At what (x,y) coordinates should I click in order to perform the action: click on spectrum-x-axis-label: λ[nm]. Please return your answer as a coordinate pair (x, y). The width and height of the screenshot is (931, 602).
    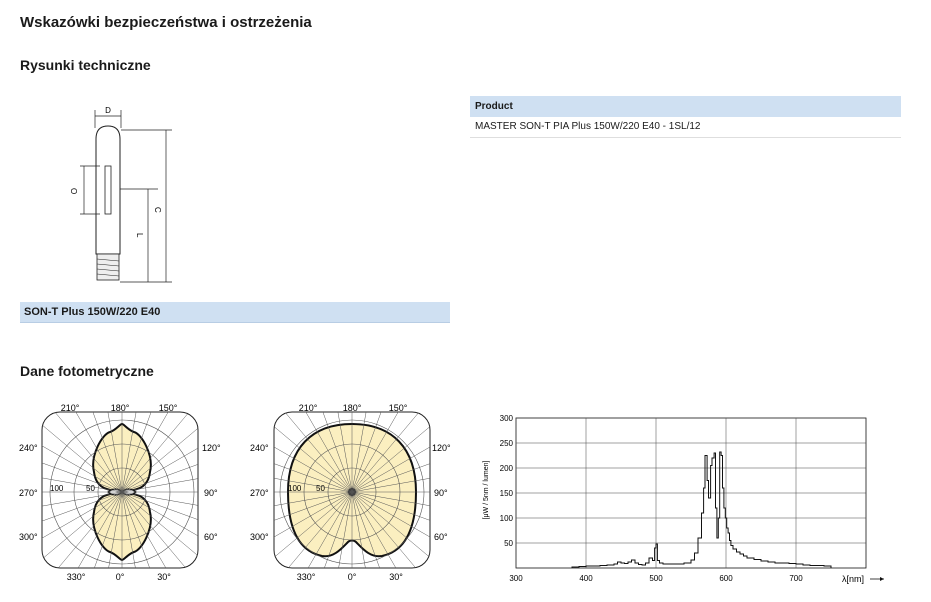
    Looking at the image, I should click on (853, 579).